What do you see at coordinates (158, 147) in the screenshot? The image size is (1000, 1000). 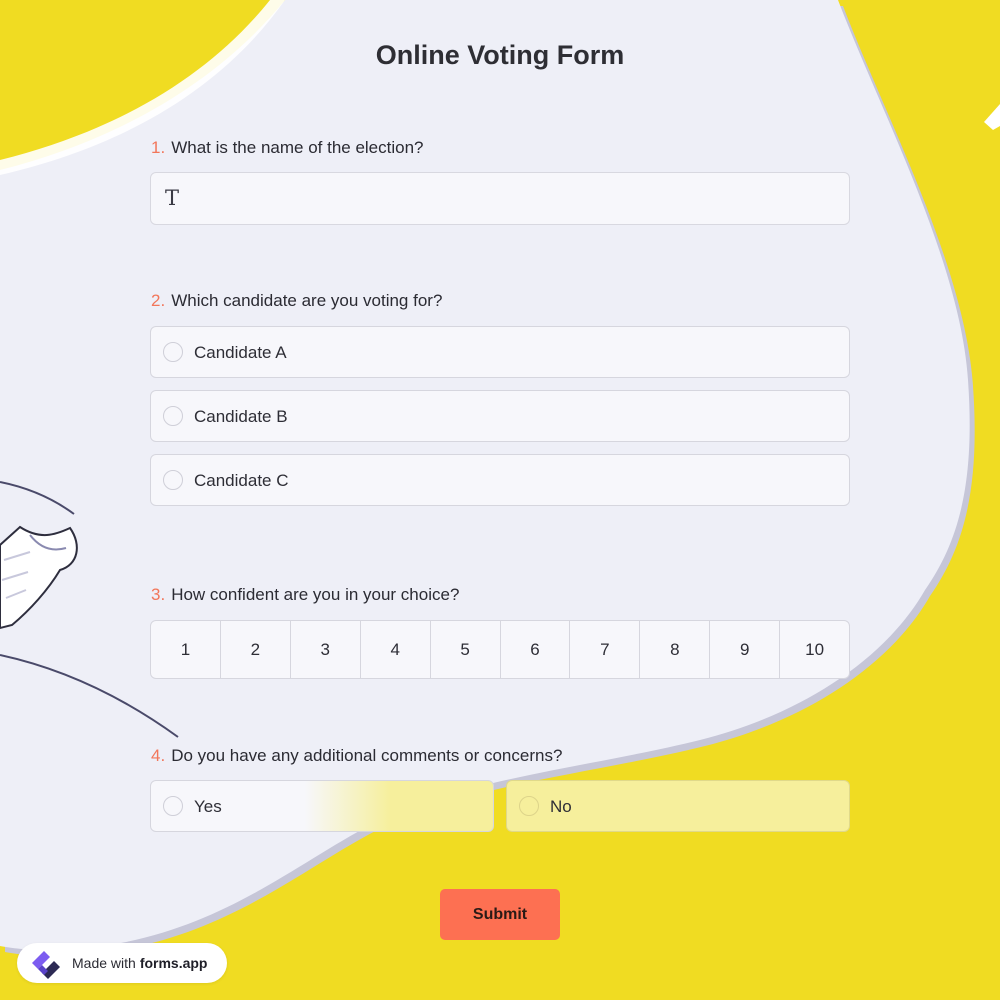 I see `question-1-number: 1.` at bounding box center [158, 147].